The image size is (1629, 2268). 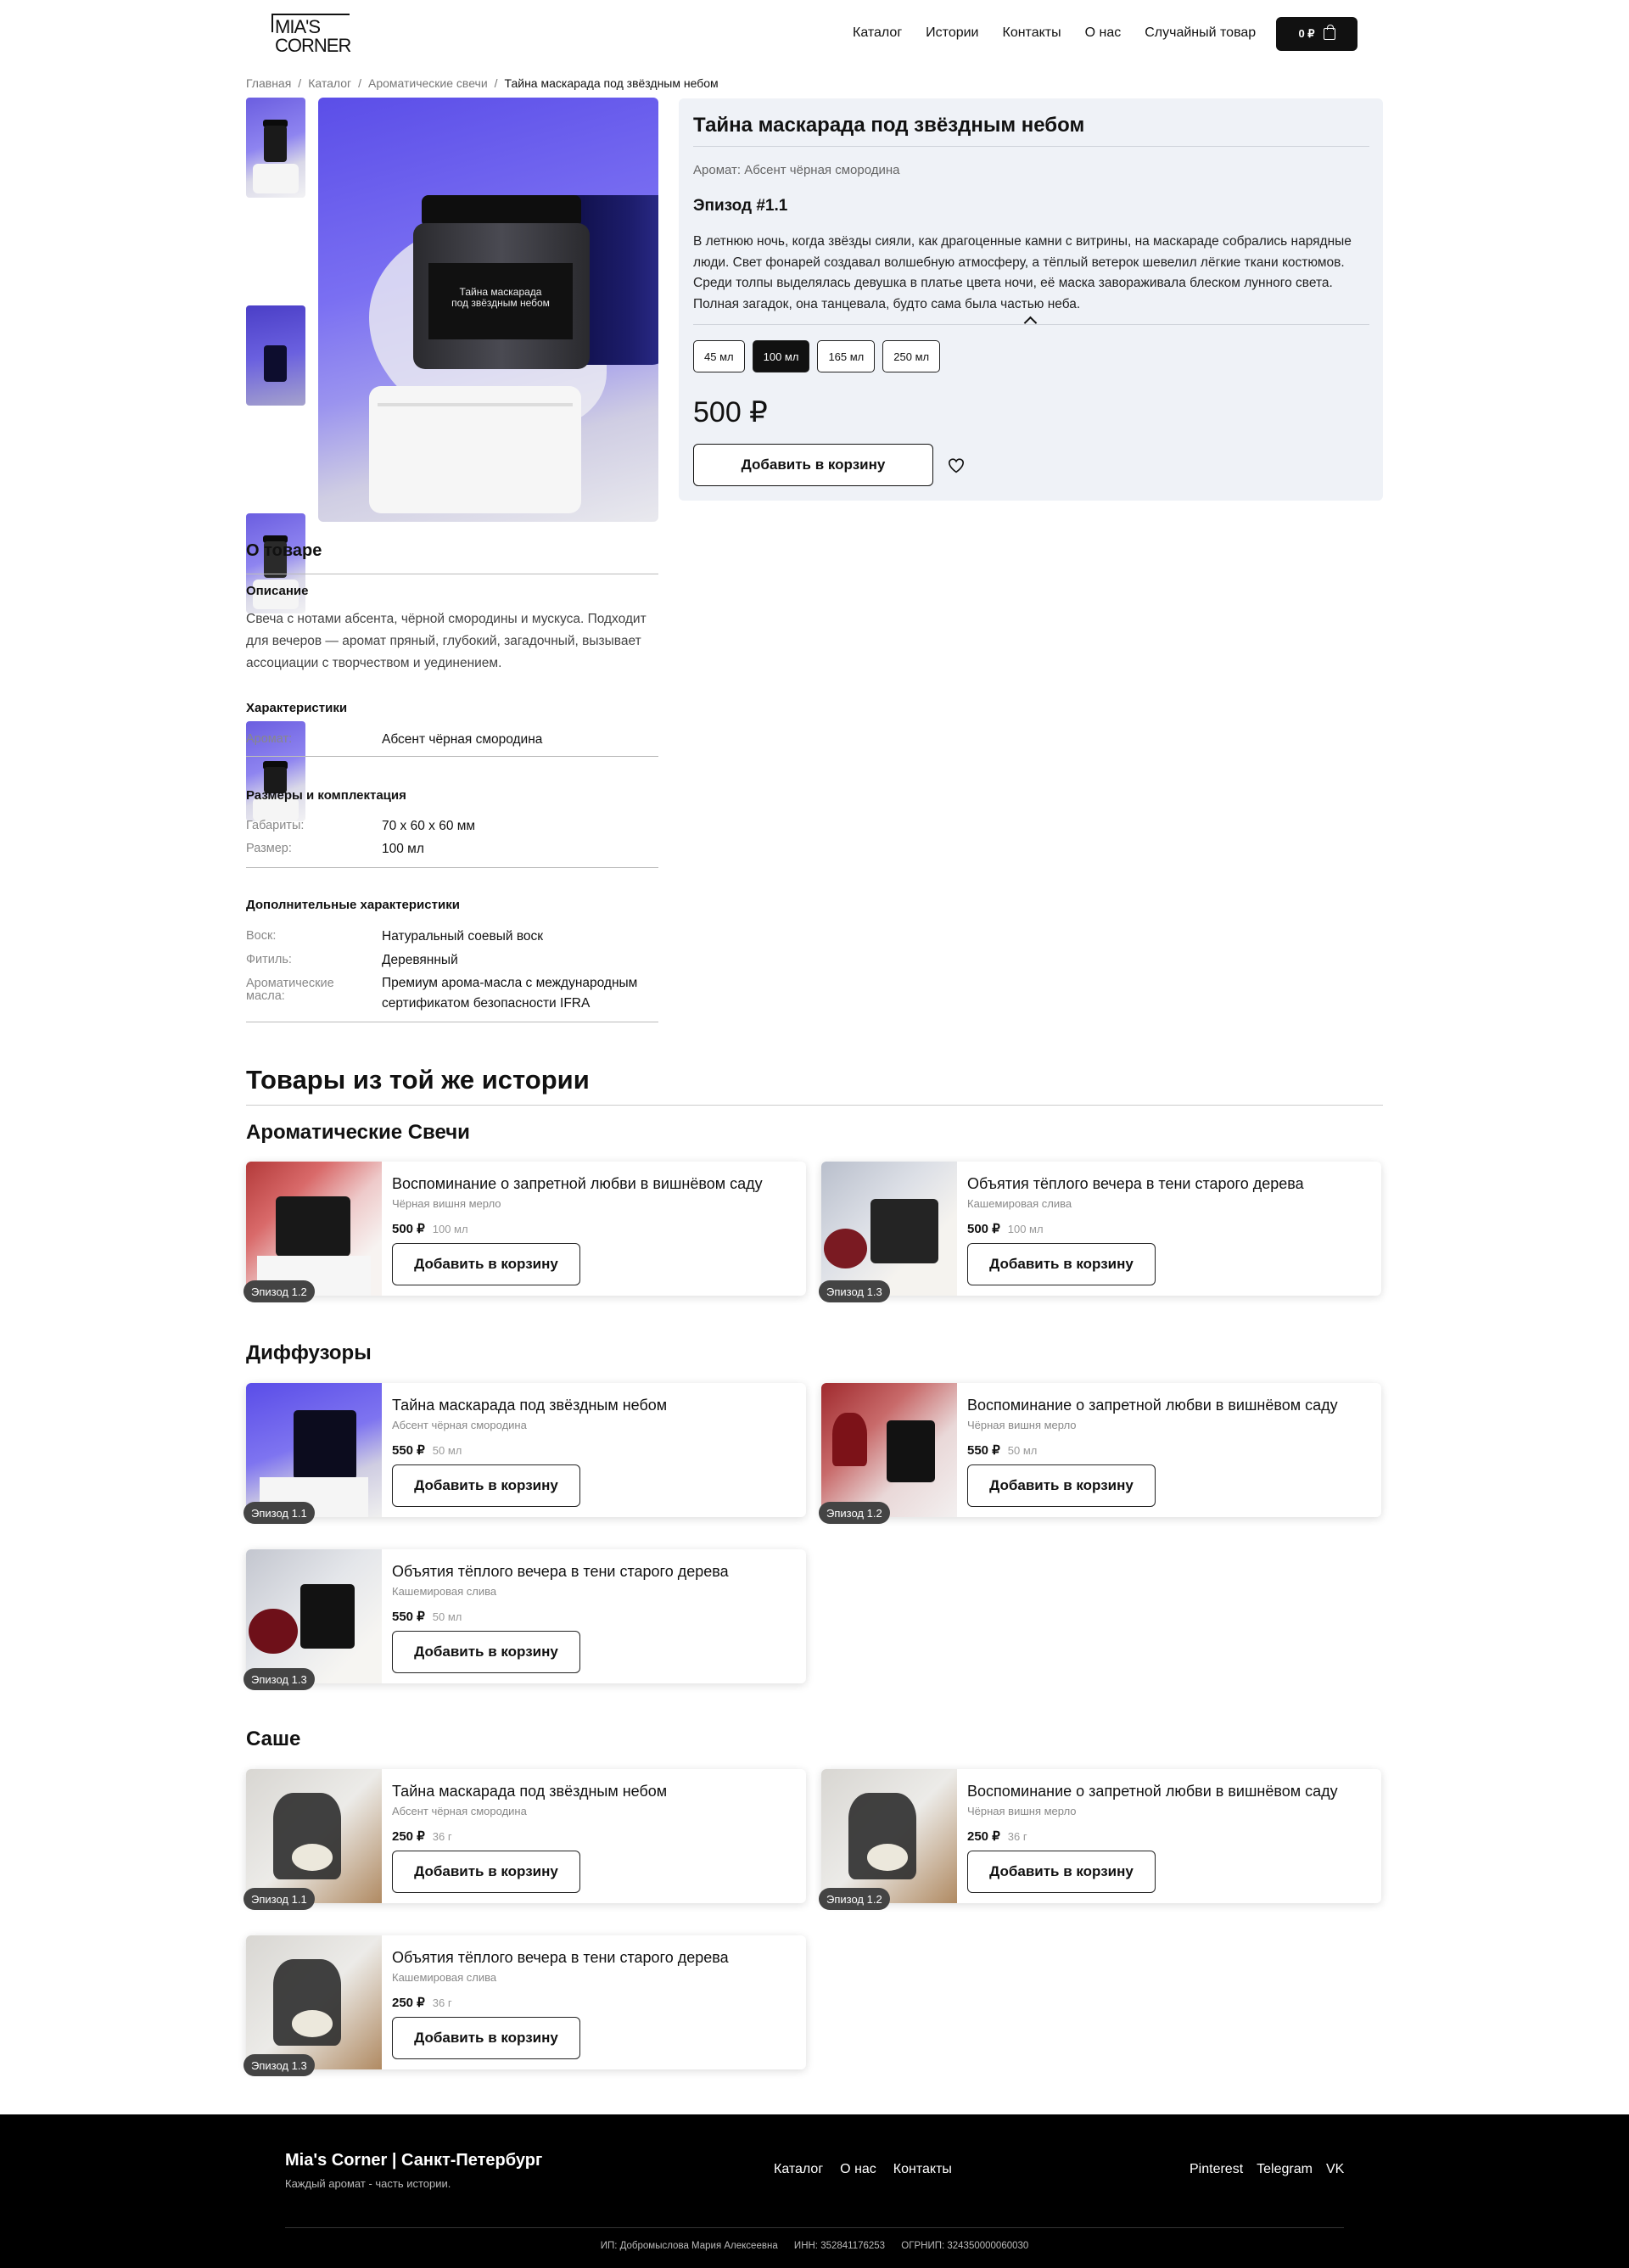 I want to click on description-title: Описание, so click(x=277, y=591).